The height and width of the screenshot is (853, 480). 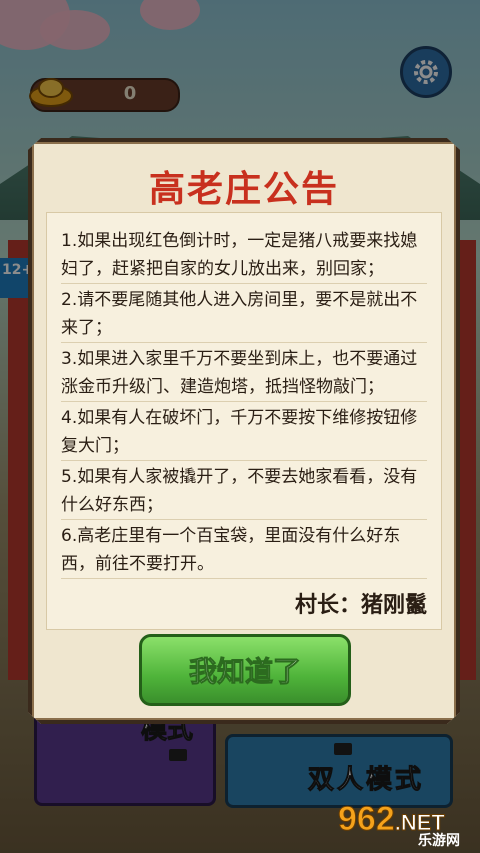 What do you see at coordinates (243, 189) in the screenshot?
I see `dialog-title: 高老庄公告` at bounding box center [243, 189].